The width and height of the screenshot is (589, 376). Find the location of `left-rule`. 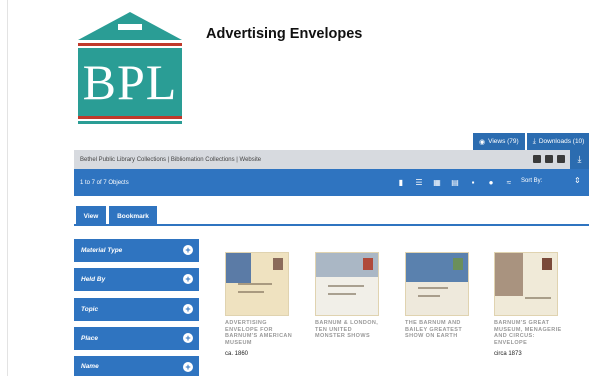

left-rule is located at coordinates (7, 188).